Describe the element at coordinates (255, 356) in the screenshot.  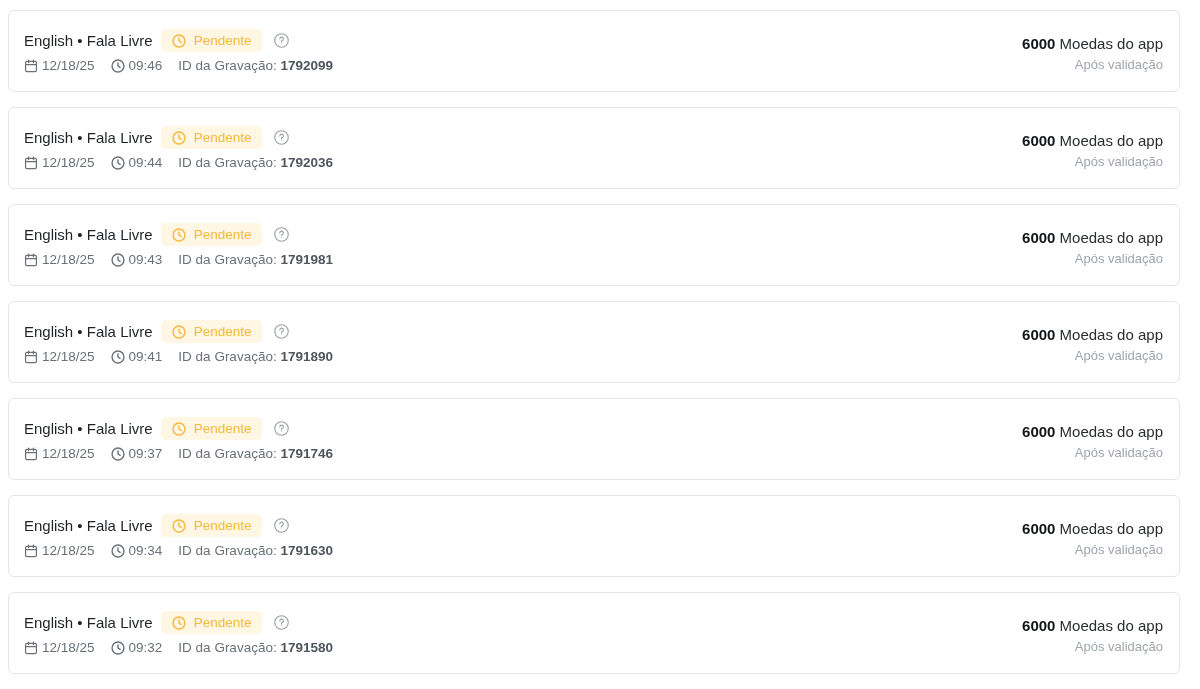
I see `recording-id: ID da Gravação: 1791890` at that location.